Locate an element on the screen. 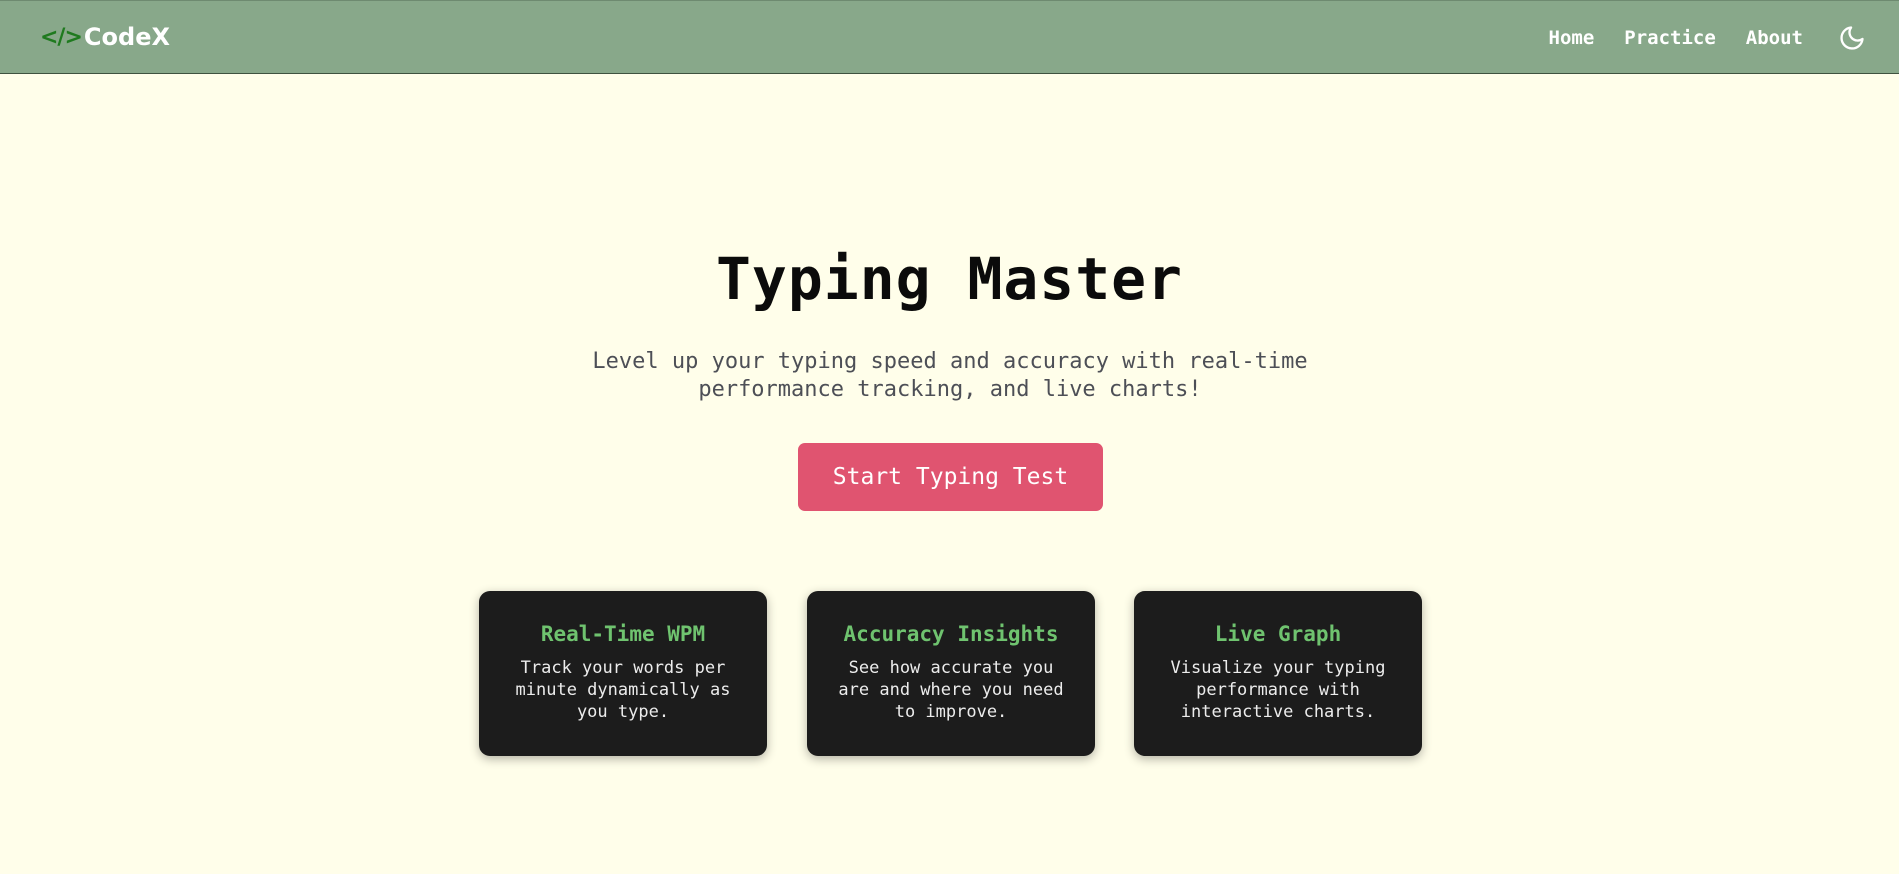 The image size is (1899, 874). logo: </> CodeX is located at coordinates (105, 37).